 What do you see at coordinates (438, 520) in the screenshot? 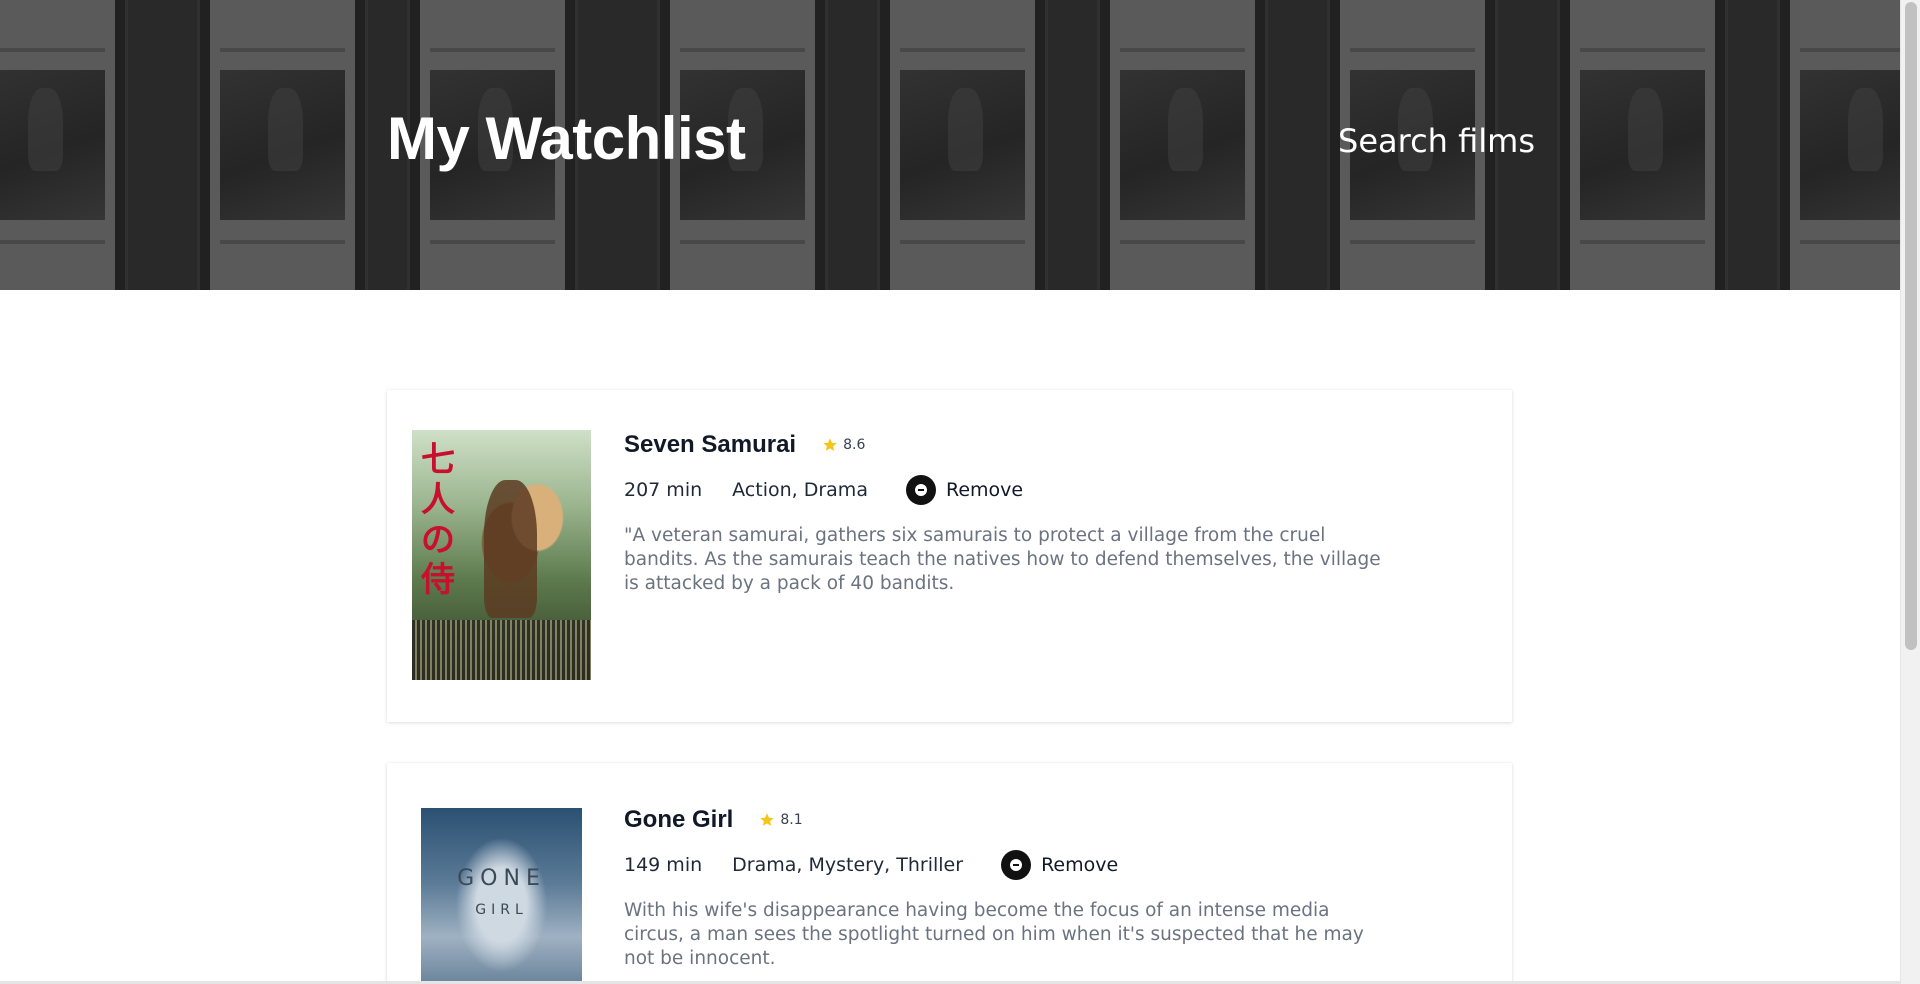
I see `poster-title-text: 七人の侍` at bounding box center [438, 520].